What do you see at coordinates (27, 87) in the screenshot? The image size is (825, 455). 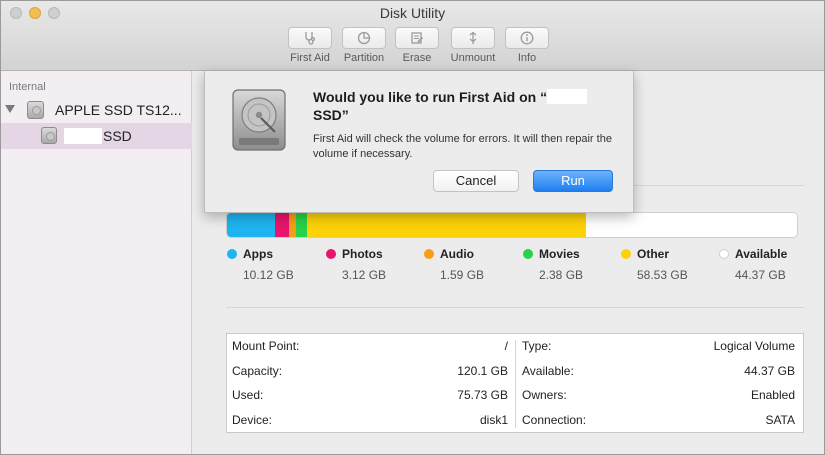 I see `sidebar-section-internal: Internal` at bounding box center [27, 87].